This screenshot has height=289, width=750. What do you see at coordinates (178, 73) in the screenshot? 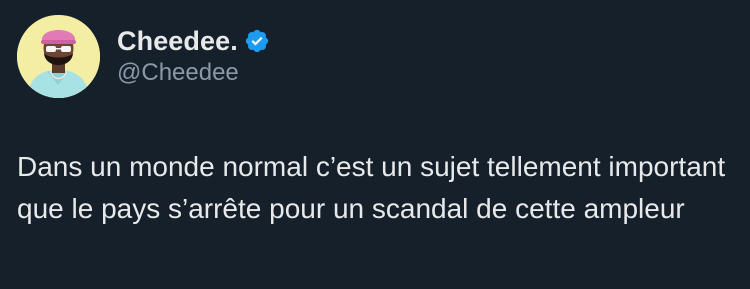
I see `author-handle: @Cheedee` at bounding box center [178, 73].